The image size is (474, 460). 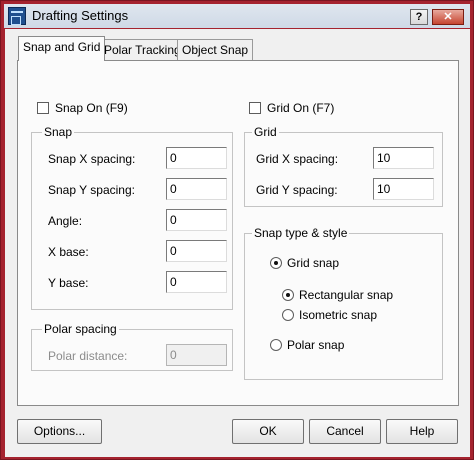 What do you see at coordinates (62, 48) in the screenshot?
I see `tab-snap-and-grid: Snap and Grid` at bounding box center [62, 48].